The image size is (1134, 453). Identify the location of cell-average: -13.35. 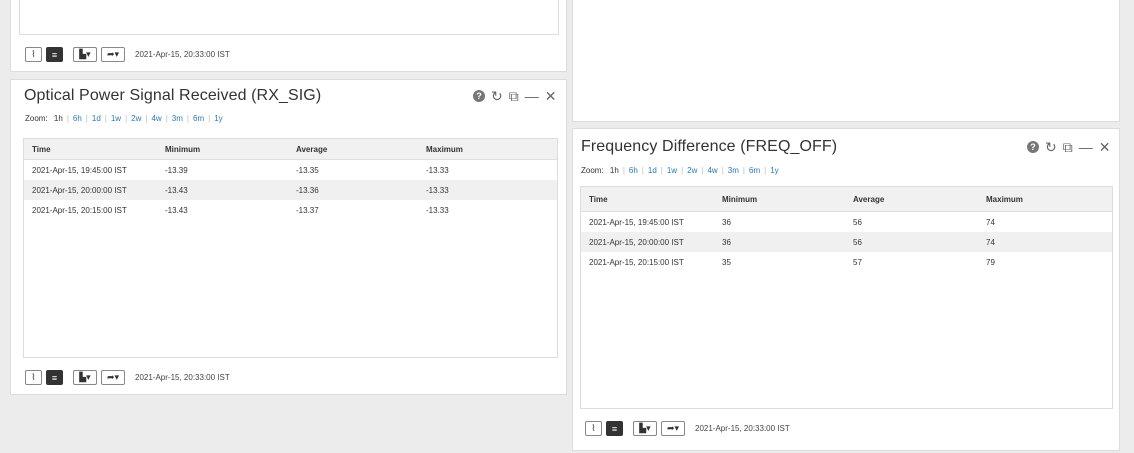
(307, 170).